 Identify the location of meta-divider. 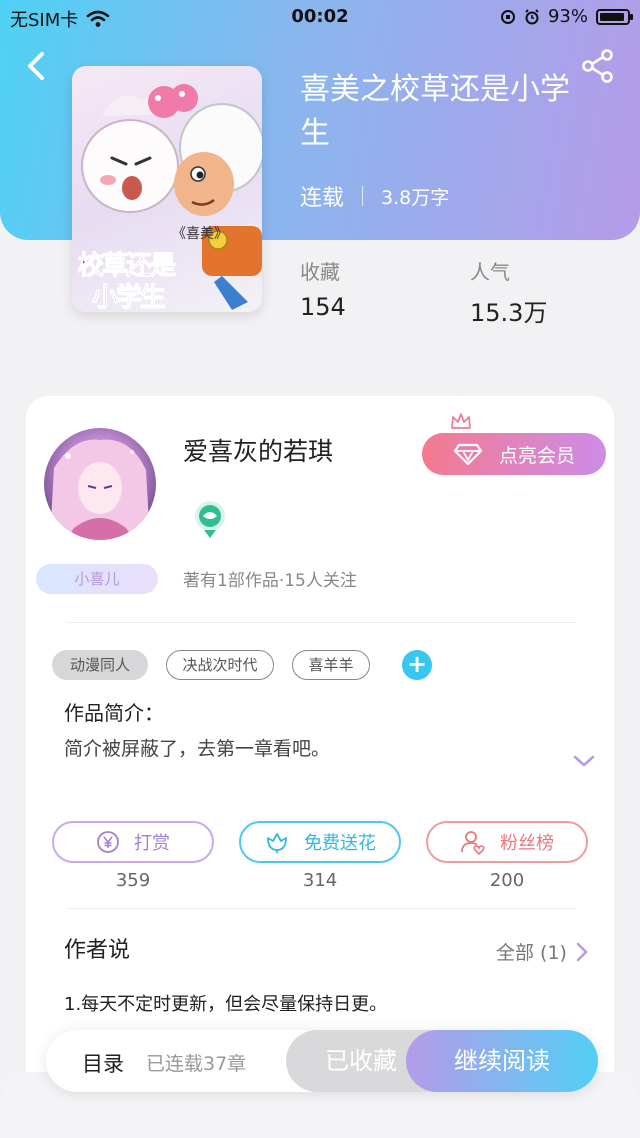
(363, 196).